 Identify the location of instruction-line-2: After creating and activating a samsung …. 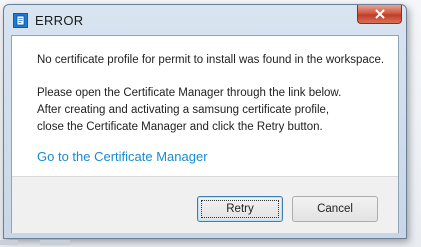
(183, 110).